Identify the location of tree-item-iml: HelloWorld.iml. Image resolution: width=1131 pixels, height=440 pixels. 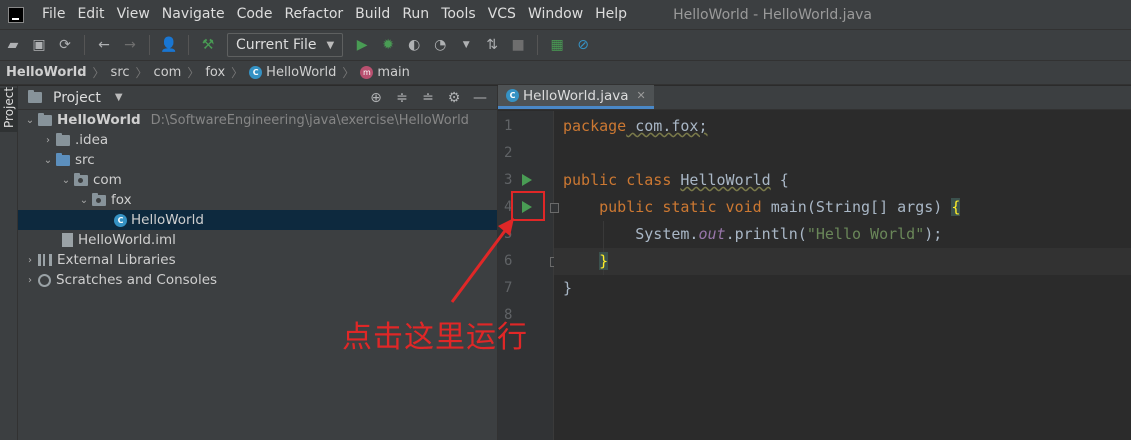
(257, 240).